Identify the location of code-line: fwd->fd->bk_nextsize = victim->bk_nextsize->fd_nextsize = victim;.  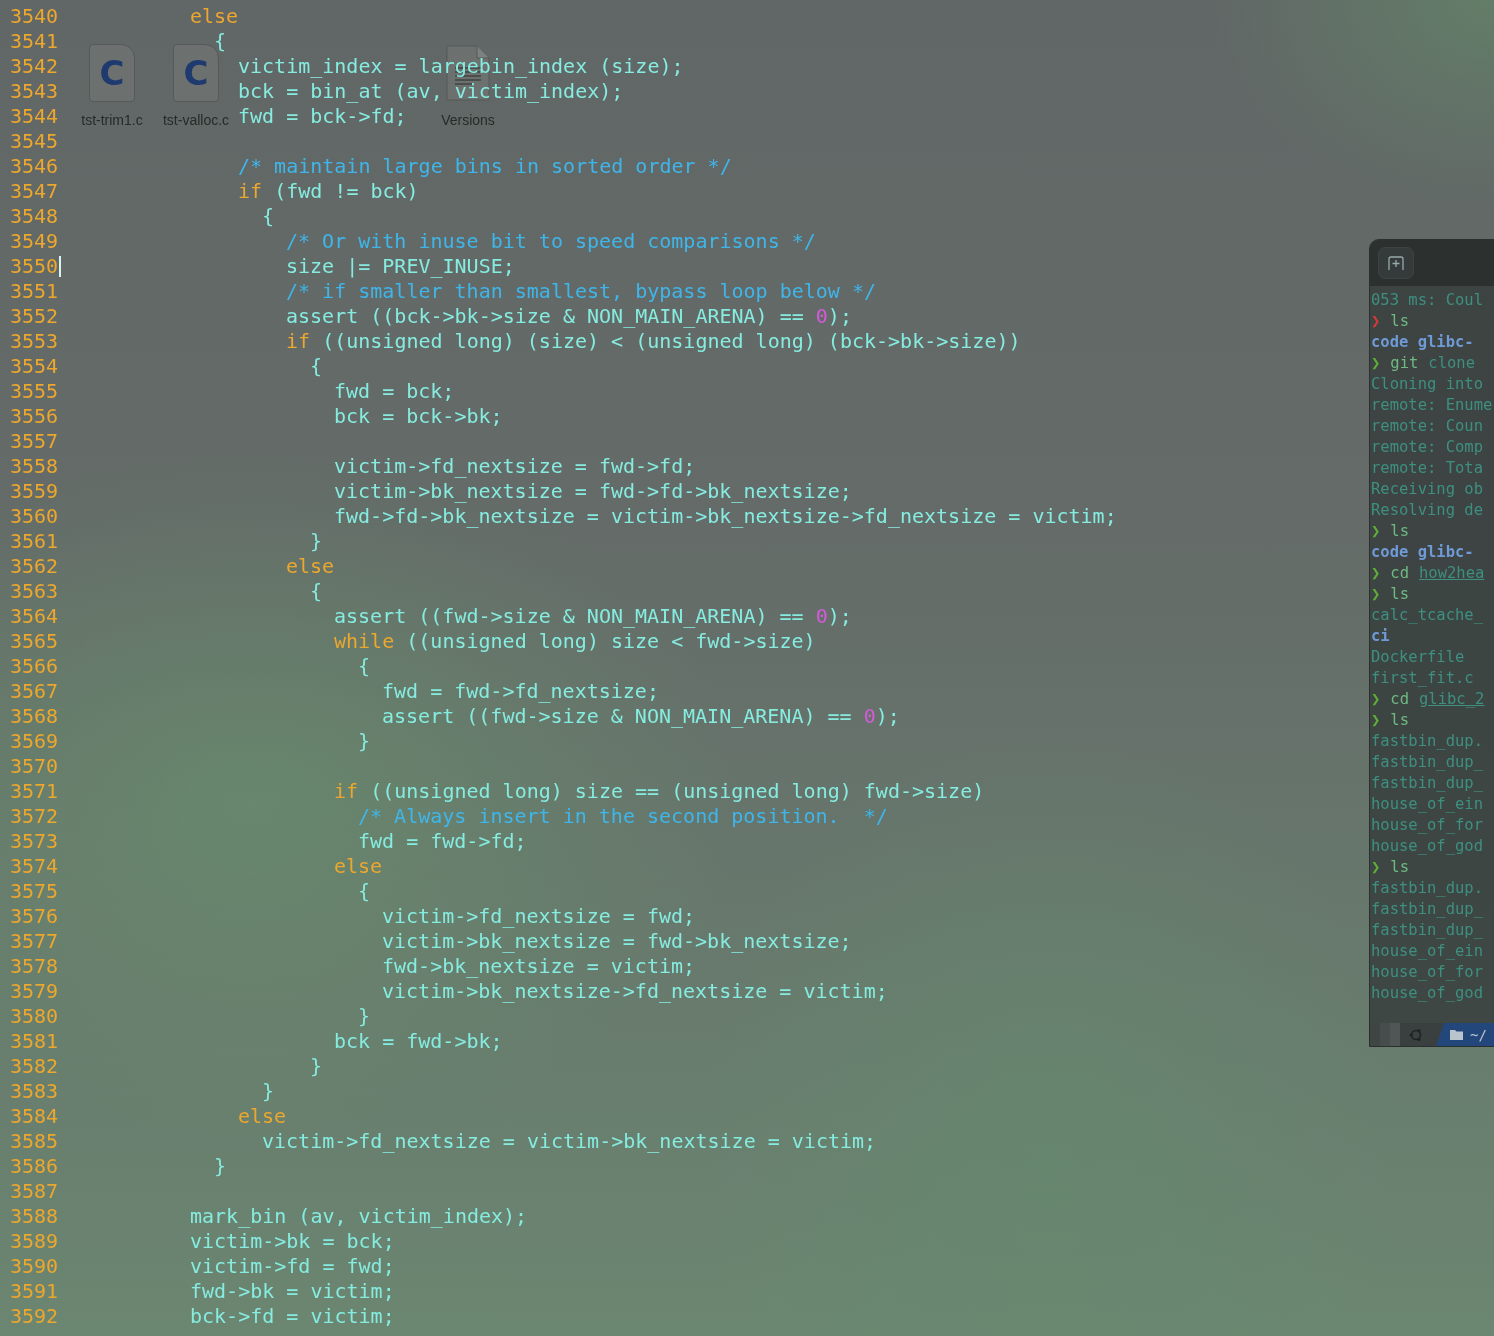
(725, 516).